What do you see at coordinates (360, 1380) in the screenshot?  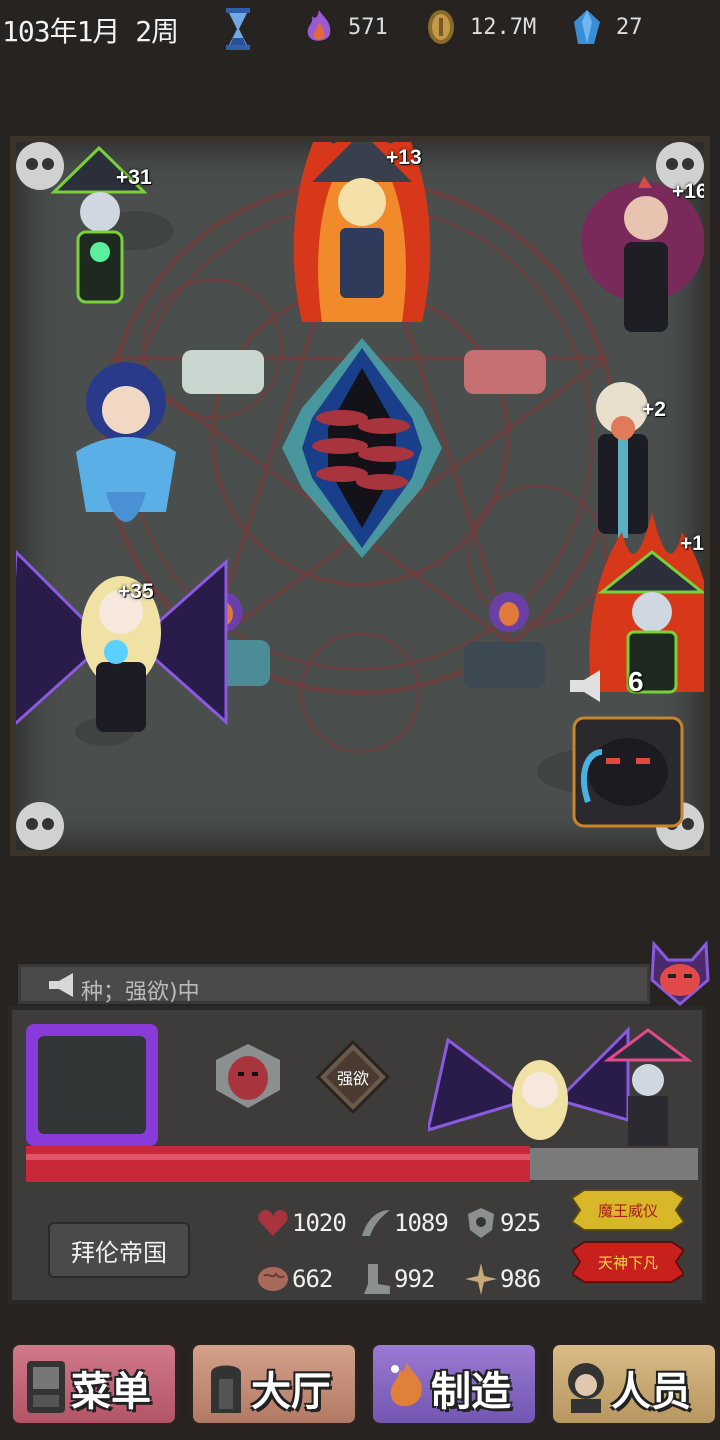 I see `bottom-nav: 菜单 大厅 制造 人员` at bounding box center [360, 1380].